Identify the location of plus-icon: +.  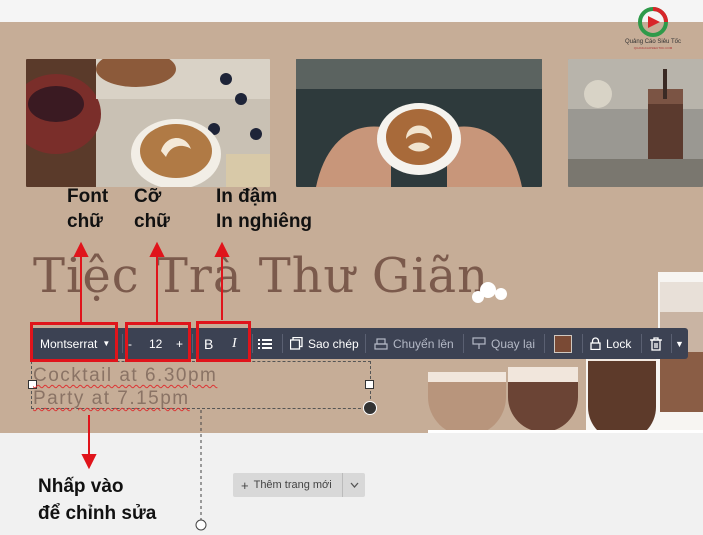
(245, 485).